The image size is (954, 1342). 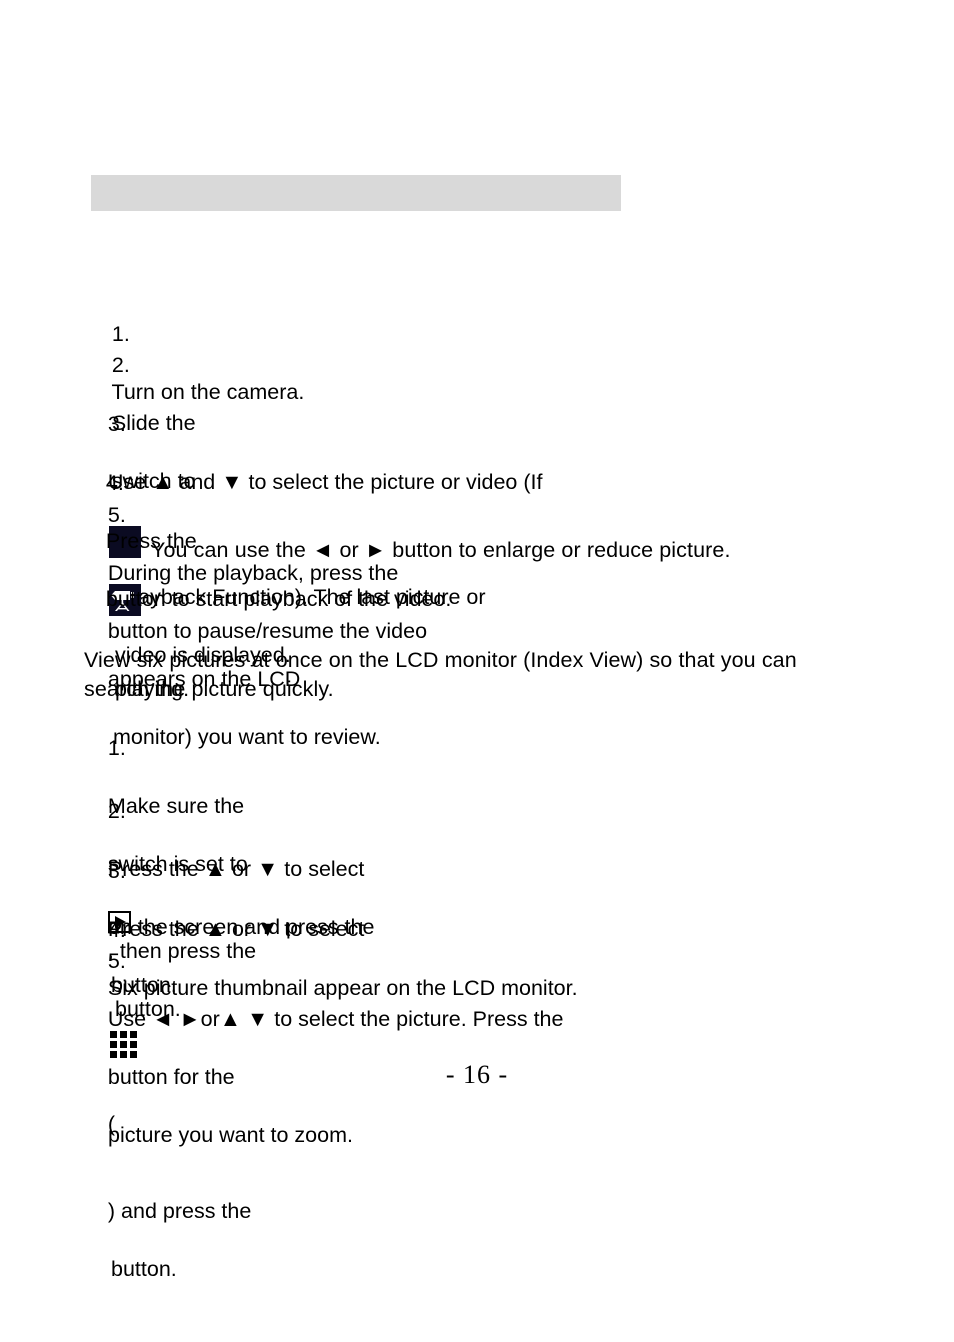 What do you see at coordinates (144, 1269) in the screenshot?
I see `index-step-3-line2: button.` at bounding box center [144, 1269].